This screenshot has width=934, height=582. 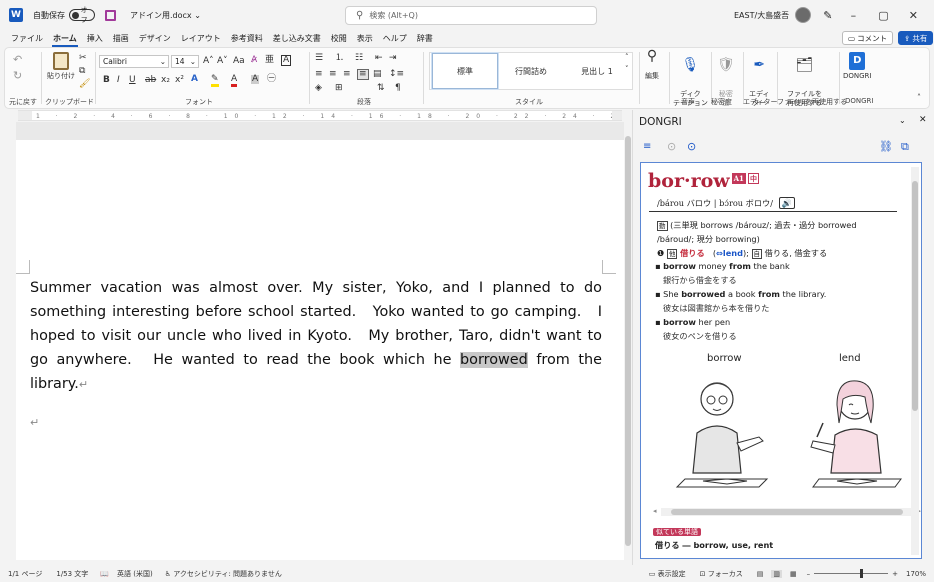 What do you see at coordinates (297, 38) in the screenshot?
I see `tab-mailings: 差し込み文書` at bounding box center [297, 38].